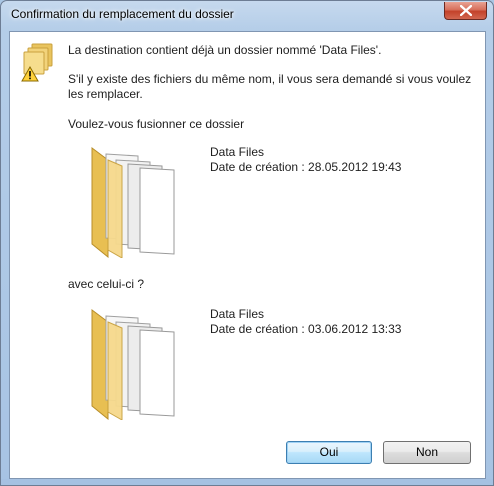  What do you see at coordinates (247, 15) in the screenshot?
I see `title-bar: Confirmation du remplacement du dossier` at bounding box center [247, 15].